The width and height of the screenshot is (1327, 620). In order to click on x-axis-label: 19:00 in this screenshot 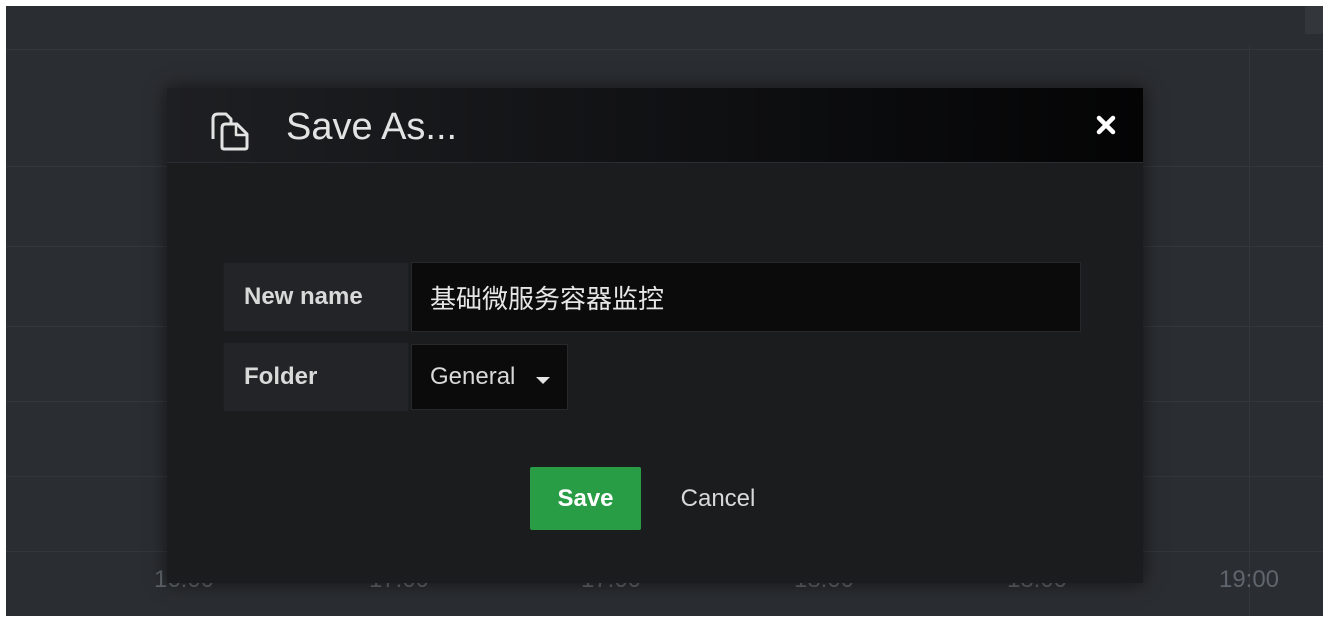, I will do `click(1249, 579)`.